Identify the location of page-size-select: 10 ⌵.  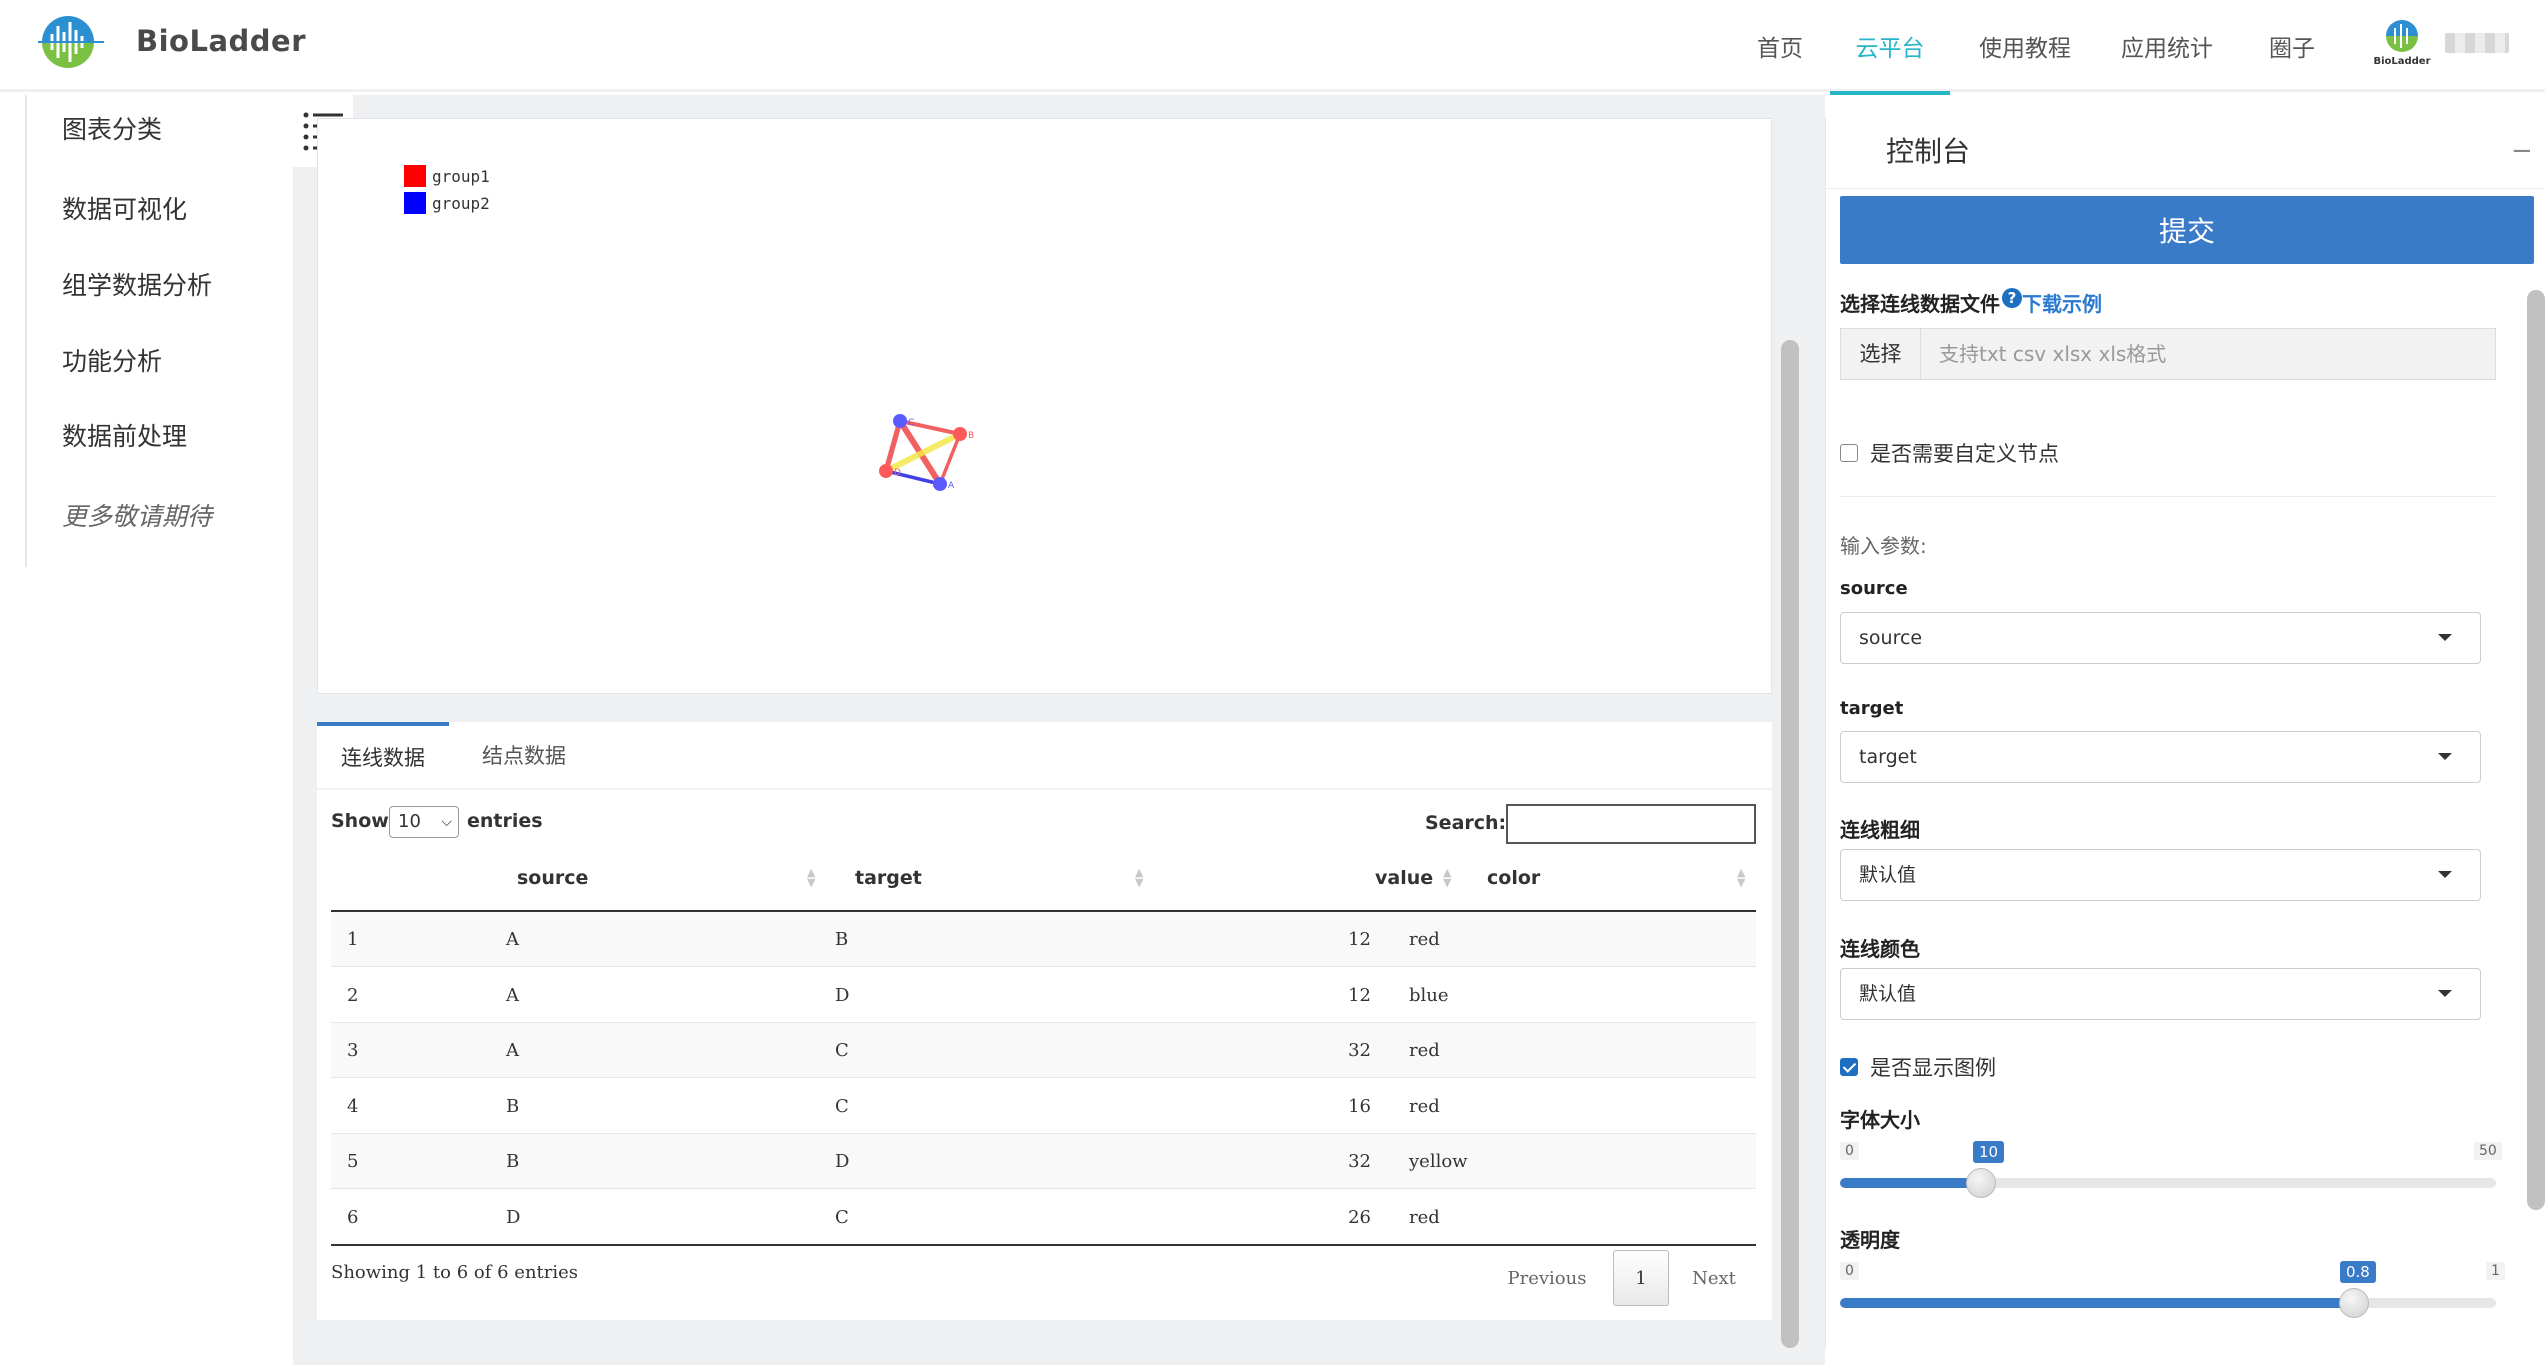
(424, 822).